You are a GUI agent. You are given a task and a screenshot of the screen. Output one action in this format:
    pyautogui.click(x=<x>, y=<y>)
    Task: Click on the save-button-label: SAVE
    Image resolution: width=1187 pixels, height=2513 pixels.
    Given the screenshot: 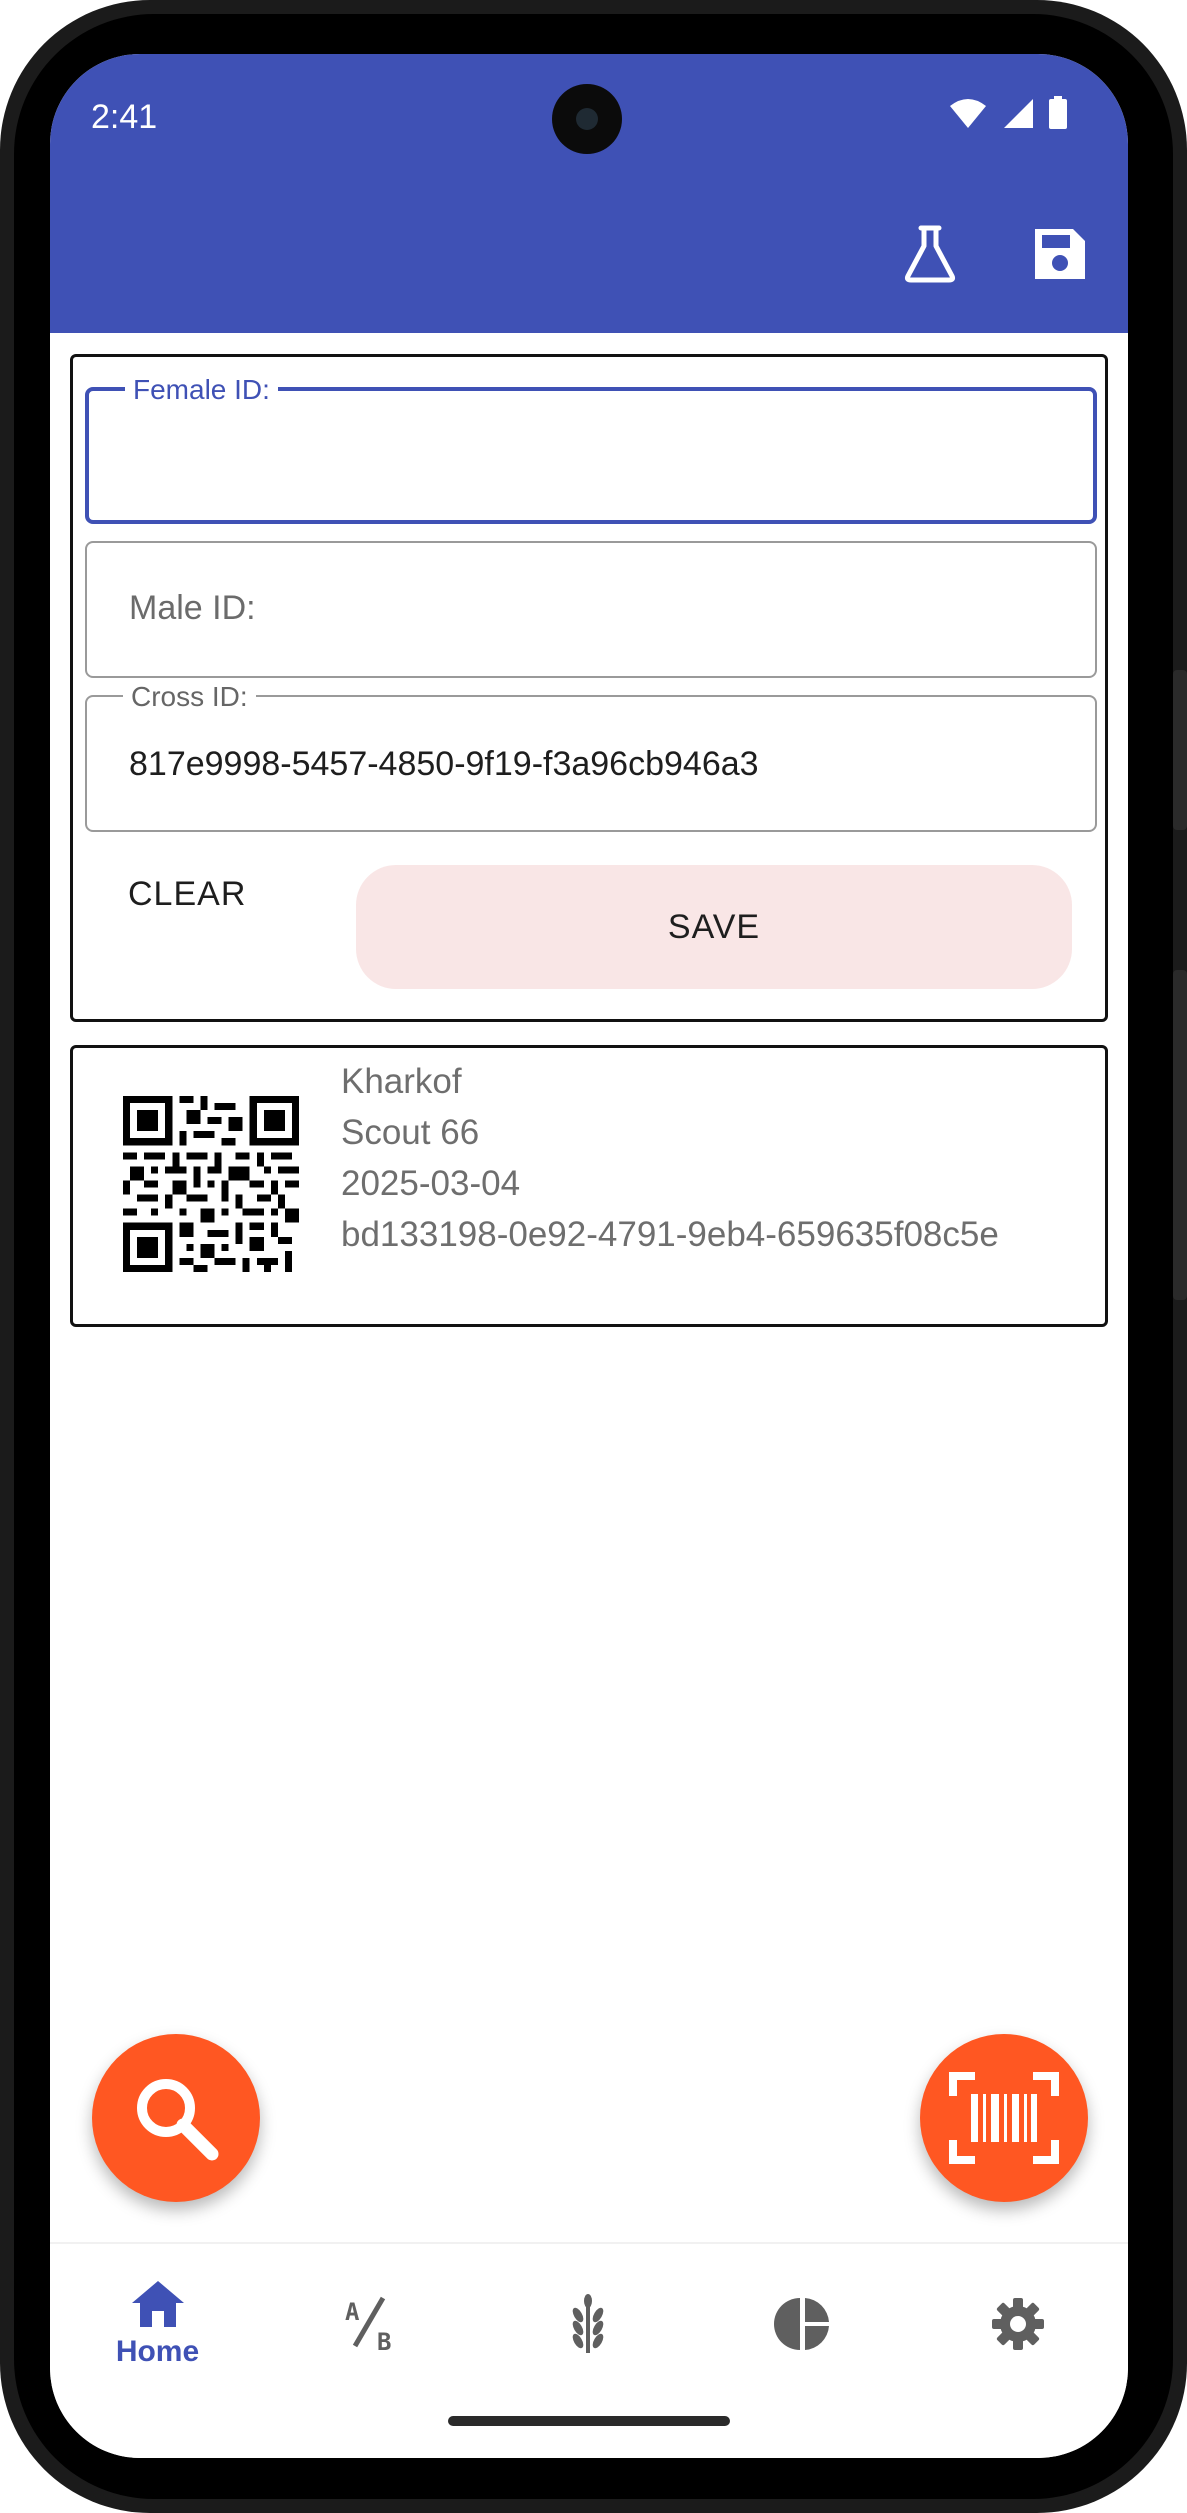 What is the action you would take?
    pyautogui.click(x=714, y=926)
    